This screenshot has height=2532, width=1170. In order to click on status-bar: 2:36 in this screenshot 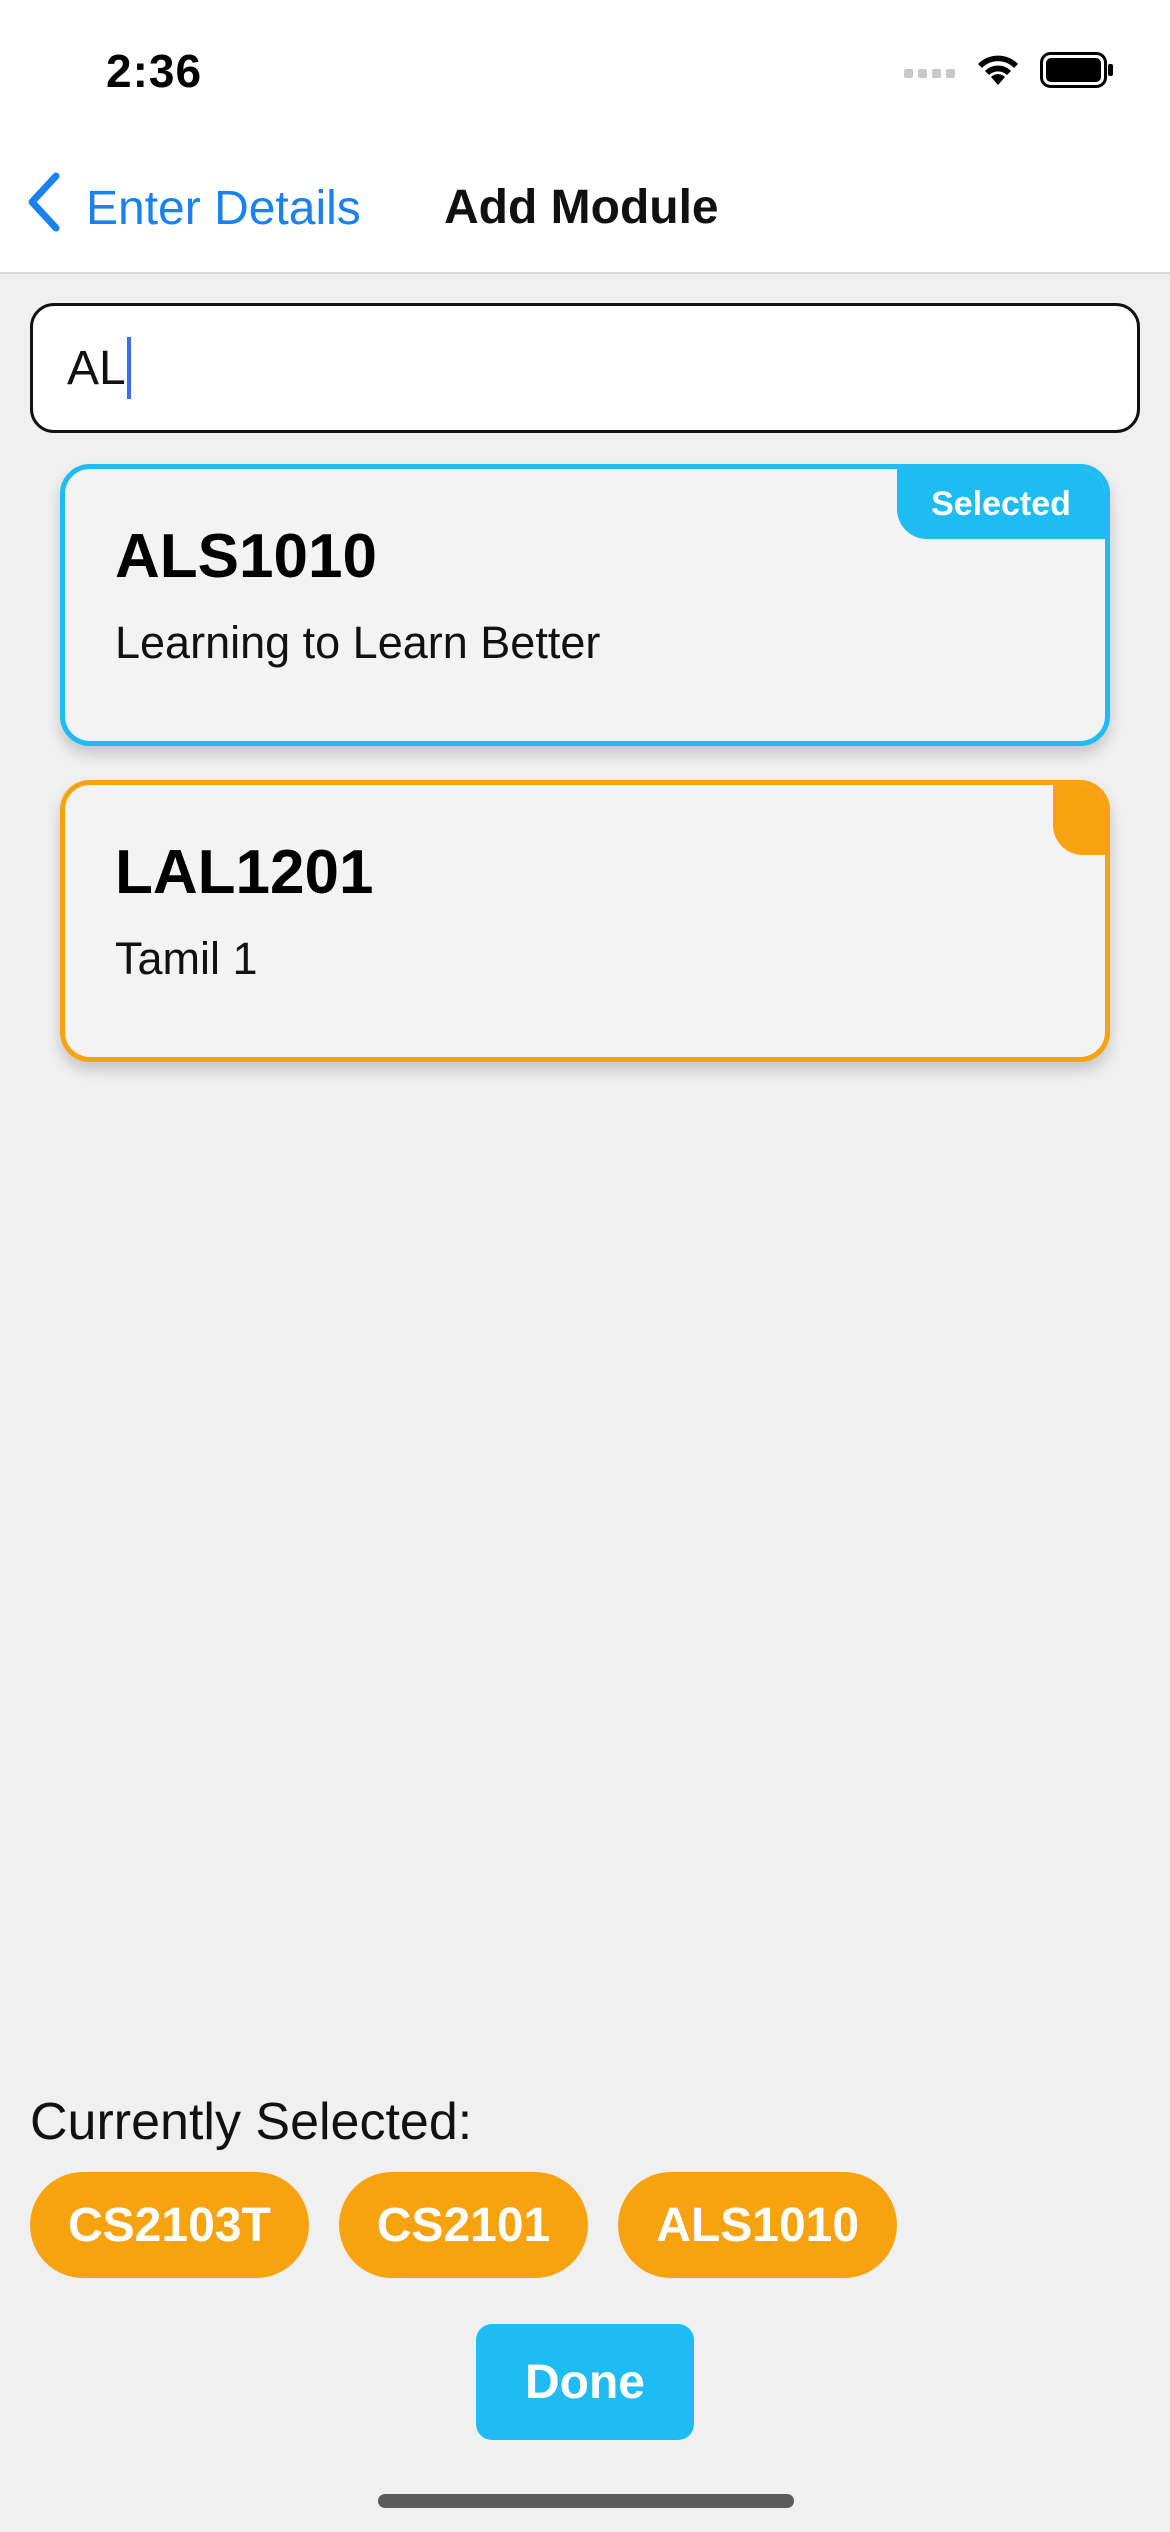, I will do `click(585, 75)`.